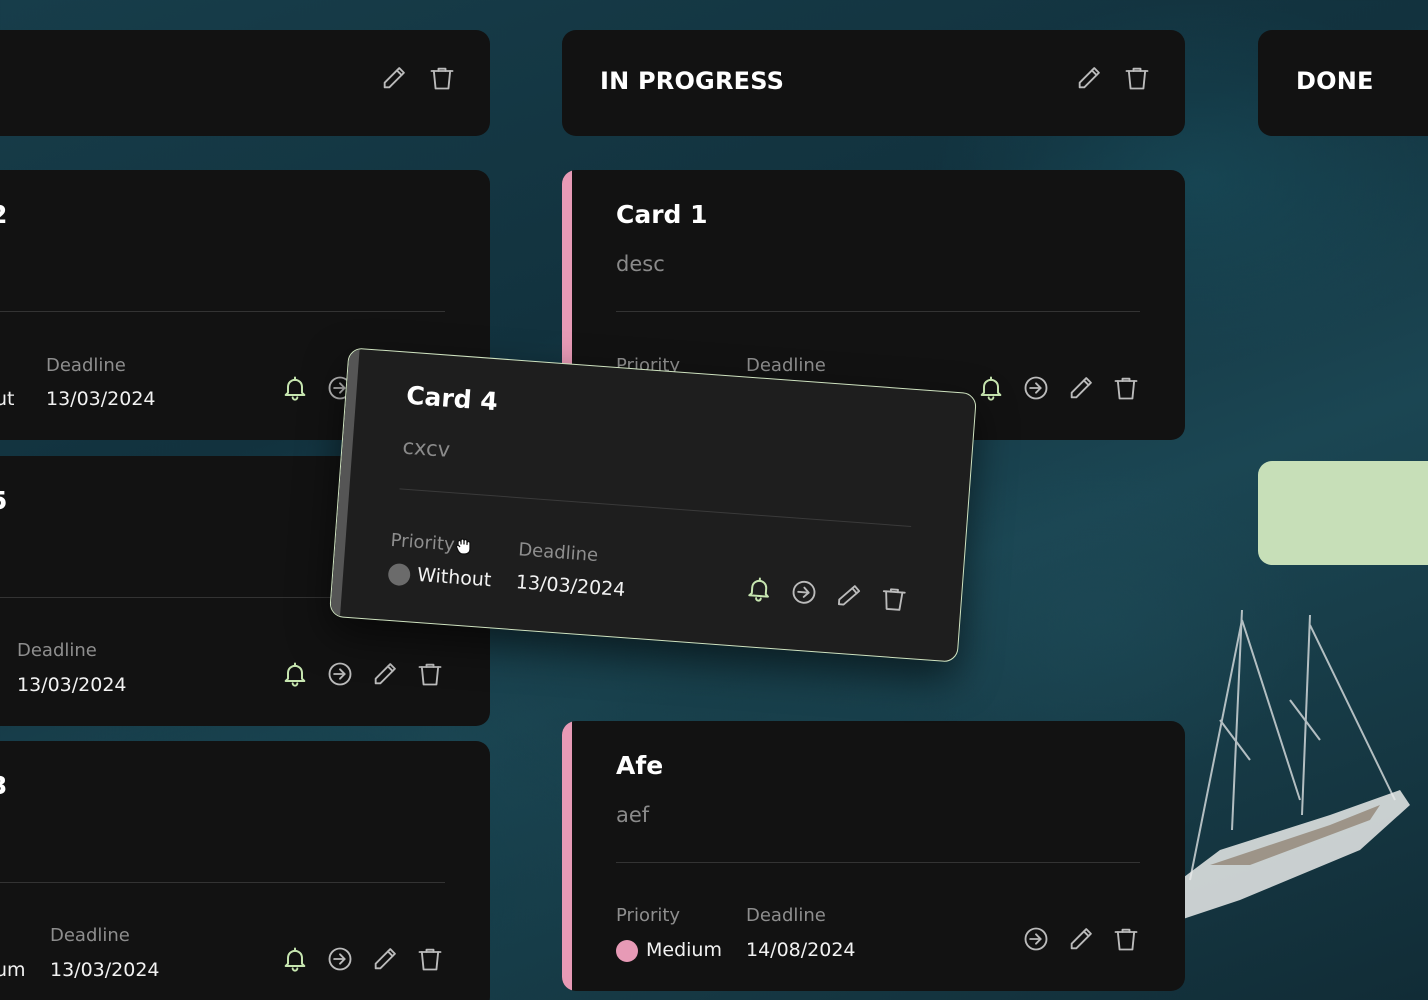 This screenshot has height=1000, width=1428. What do you see at coordinates (1295, 764) in the screenshot?
I see `sailboat-background-image` at bounding box center [1295, 764].